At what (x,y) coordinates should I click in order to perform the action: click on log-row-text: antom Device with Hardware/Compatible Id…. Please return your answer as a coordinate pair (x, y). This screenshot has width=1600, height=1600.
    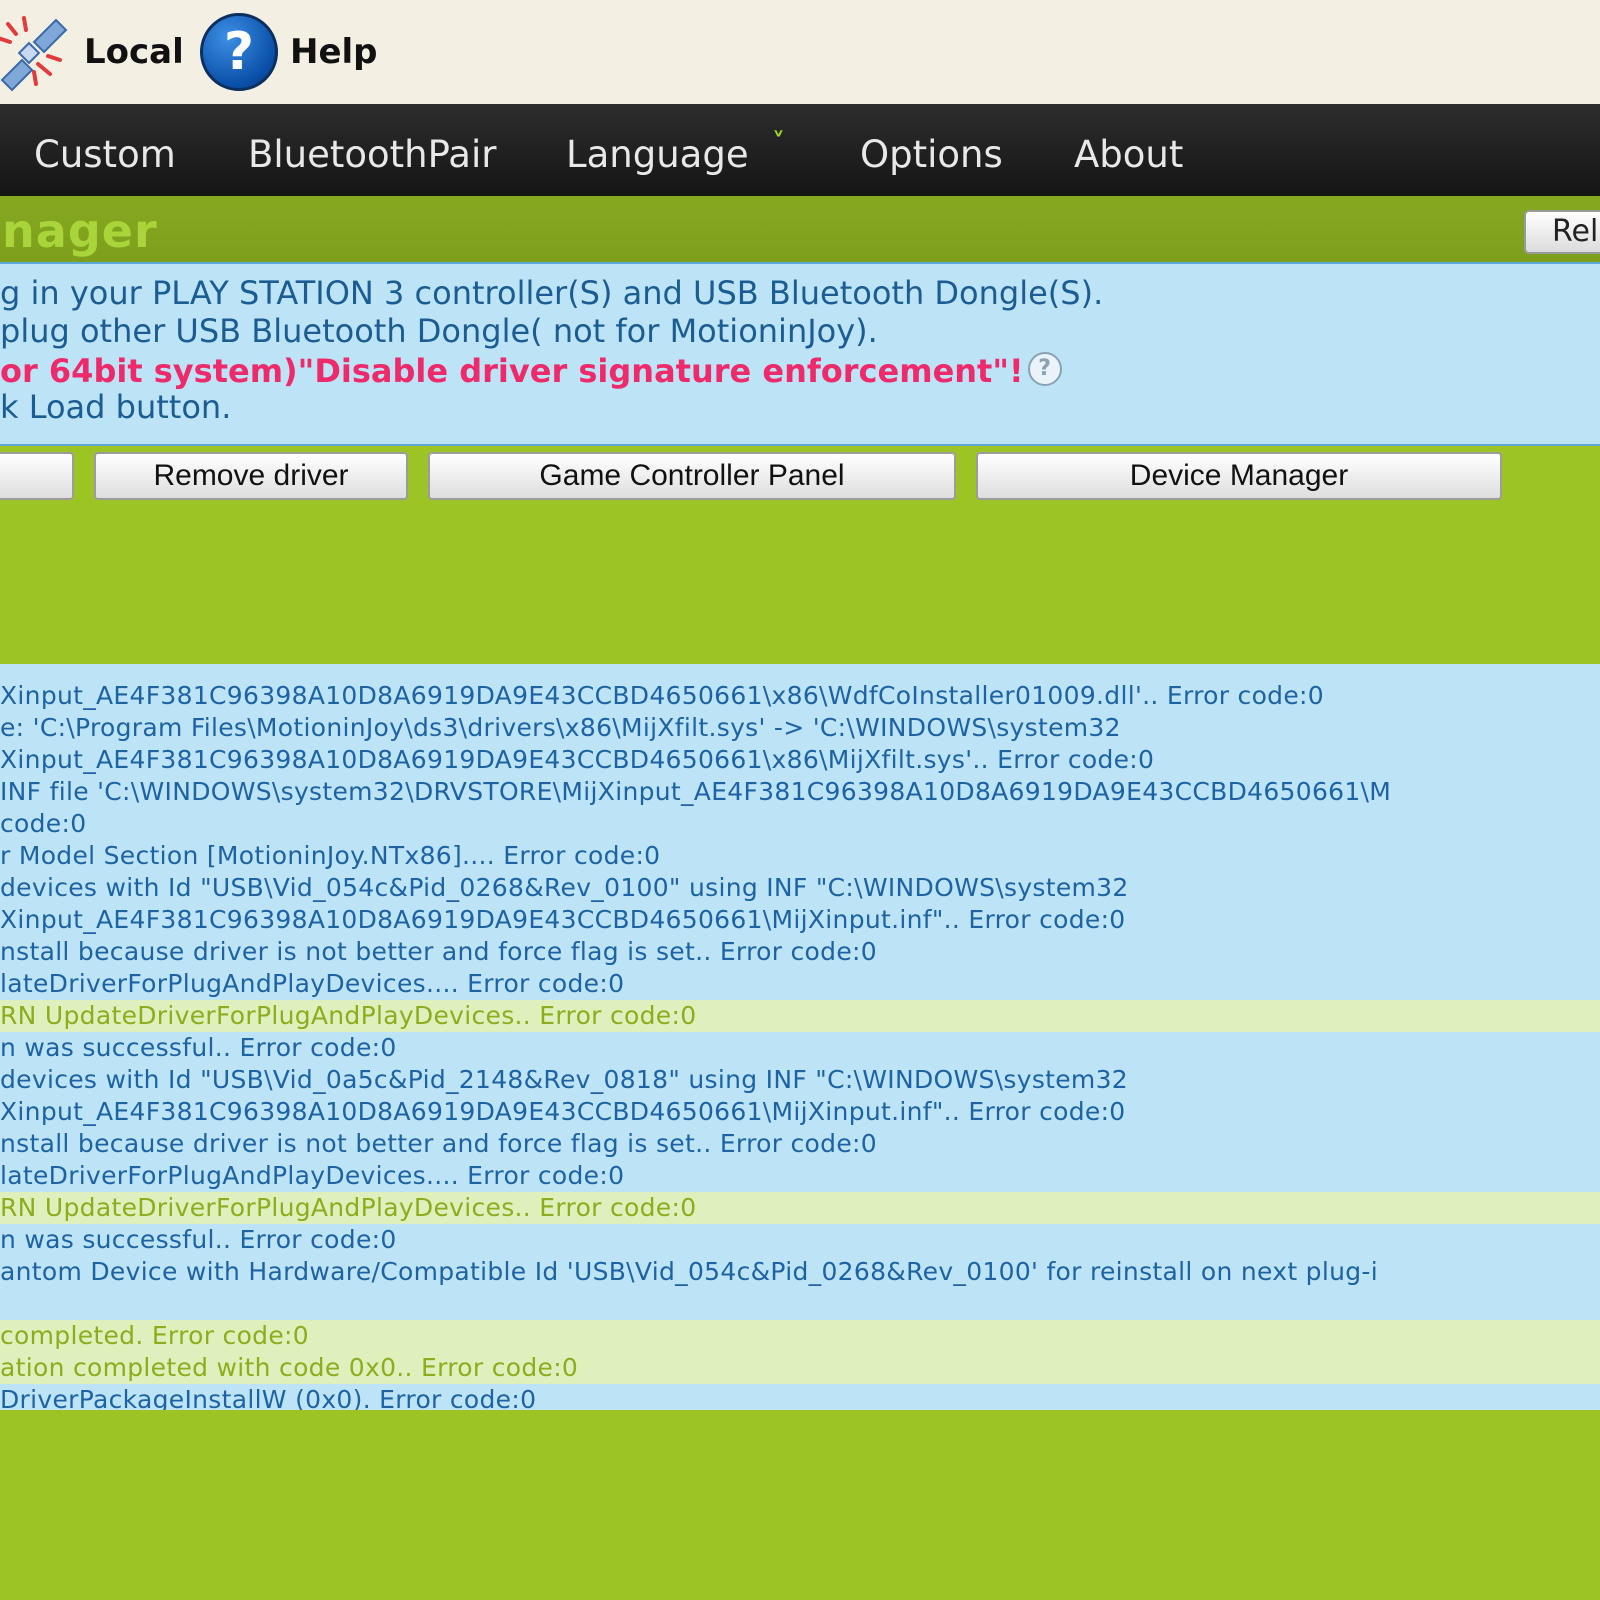
    Looking at the image, I should click on (689, 1271).